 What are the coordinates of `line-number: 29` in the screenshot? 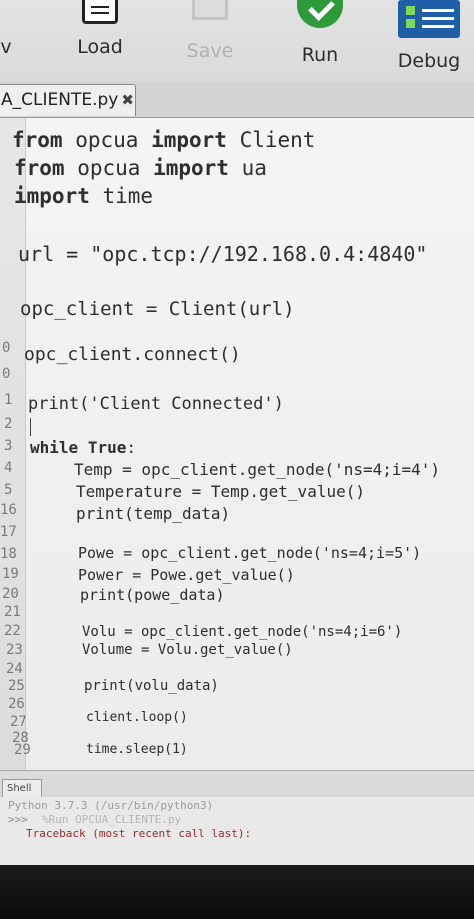 It's located at (22, 750).